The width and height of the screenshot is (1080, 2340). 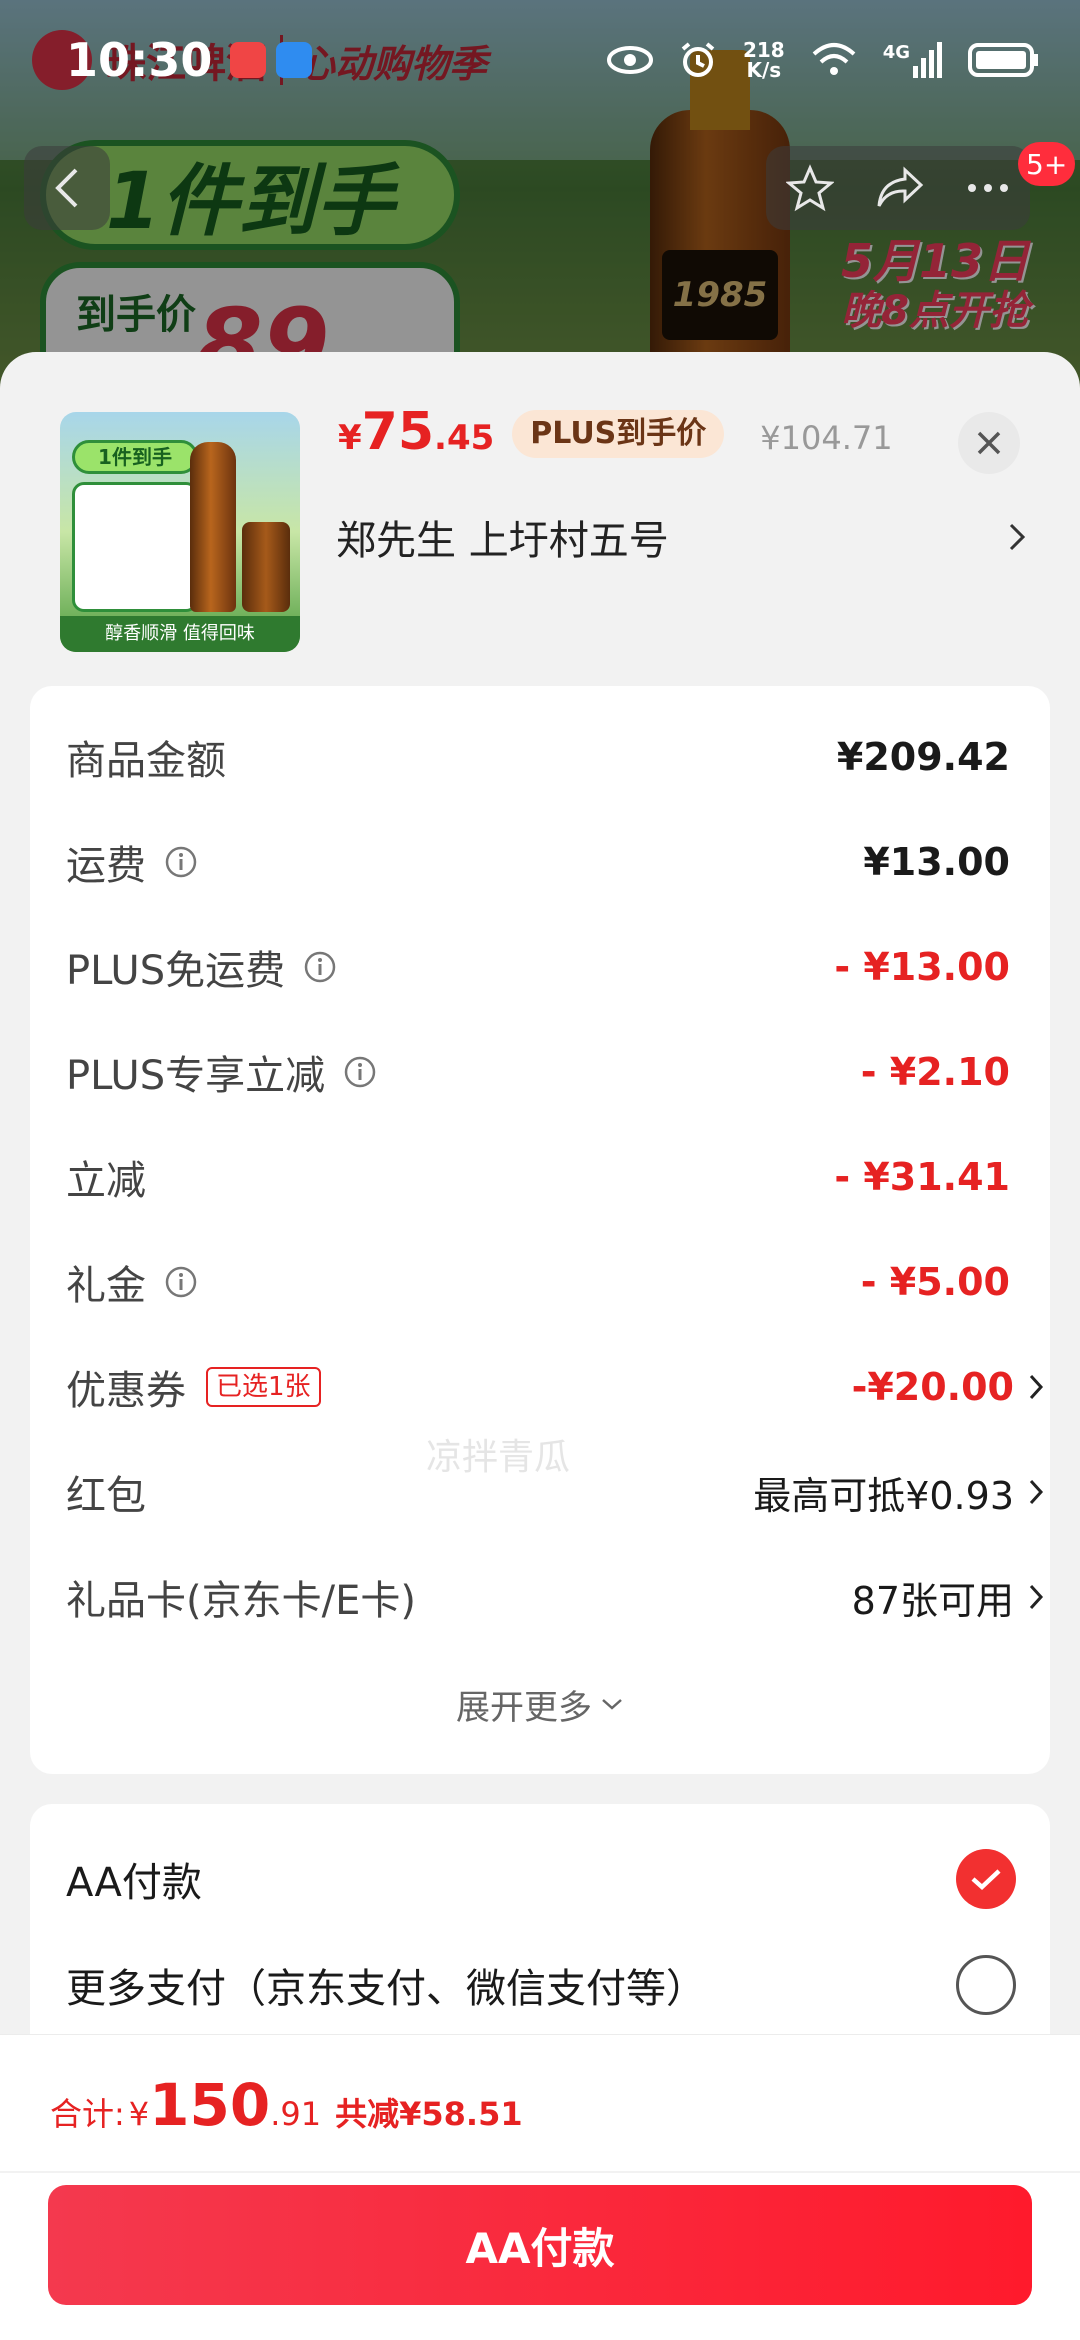 I want to click on checkout-bar: 合计: ¥ 150 .91 共减¥58.51 AA付款, so click(x=540, y=2187).